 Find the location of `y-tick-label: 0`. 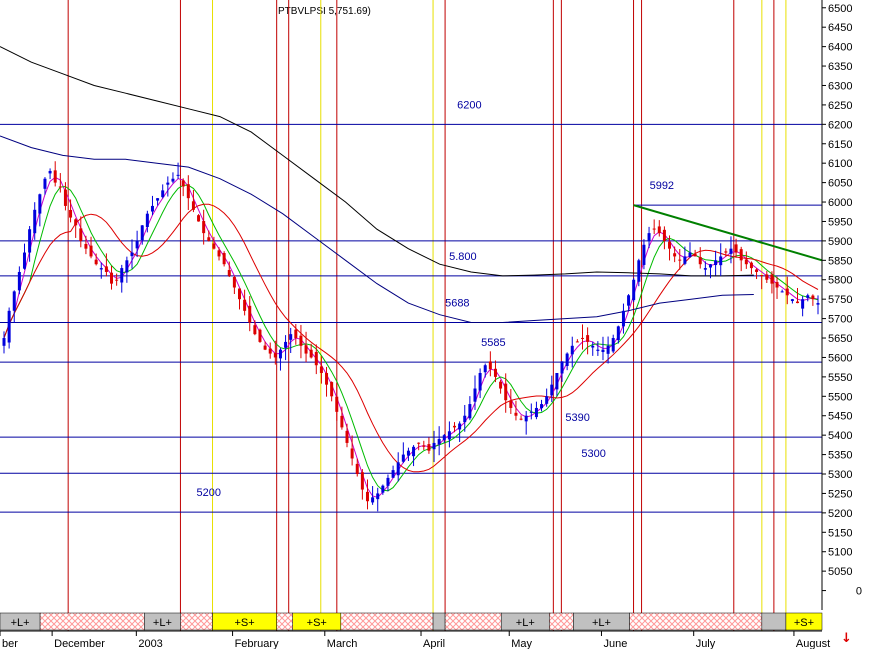

y-tick-label: 0 is located at coordinates (859, 592).